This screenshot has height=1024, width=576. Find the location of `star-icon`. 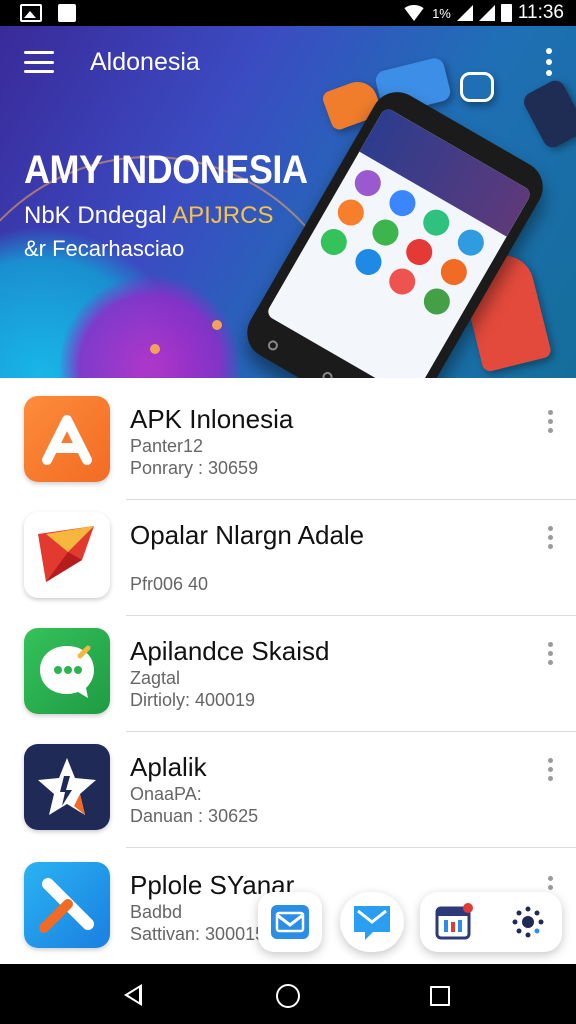

star-icon is located at coordinates (67, 787).